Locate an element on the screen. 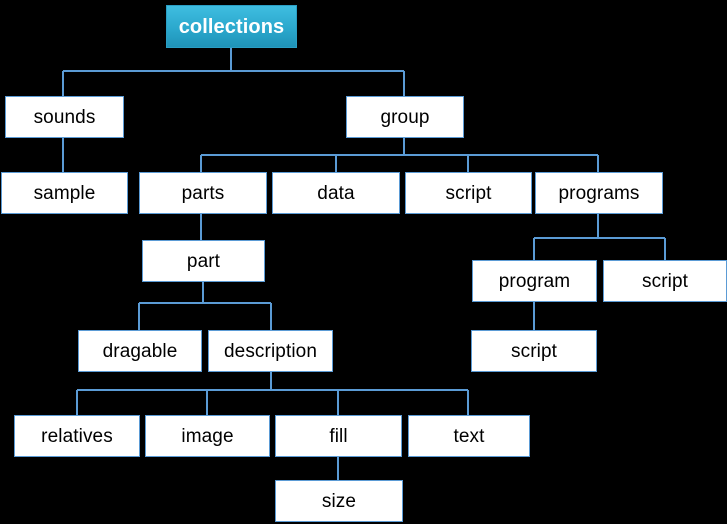 The width and height of the screenshot is (727, 524). node-sample: sample is located at coordinates (64, 193).